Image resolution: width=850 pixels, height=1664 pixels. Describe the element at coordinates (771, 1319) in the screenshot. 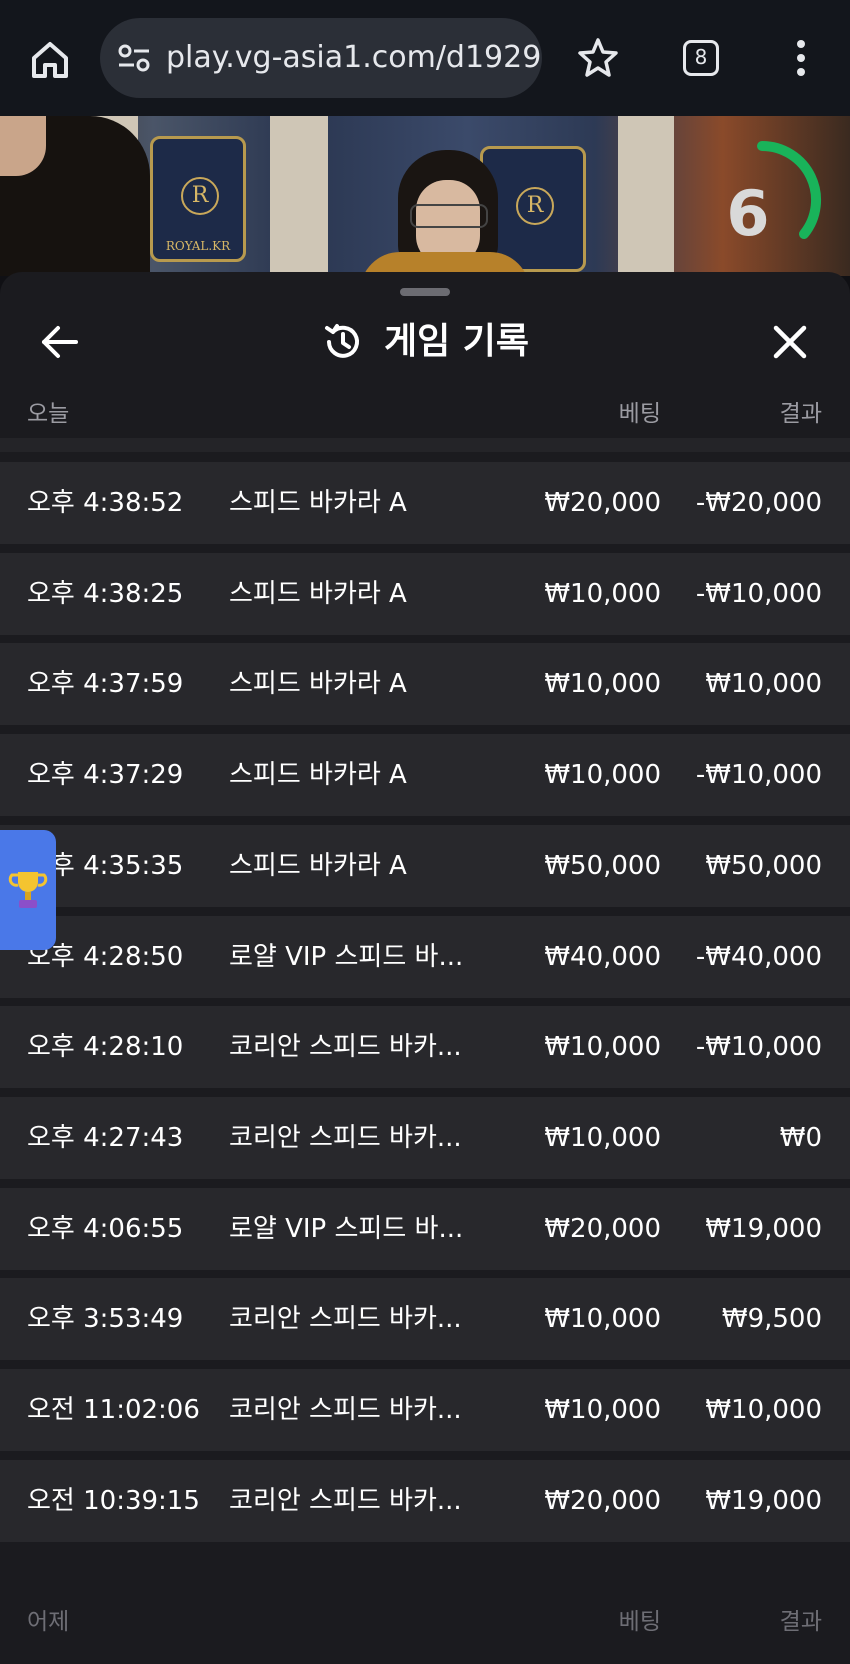

I see `row-result-amount: ₩9,500` at that location.